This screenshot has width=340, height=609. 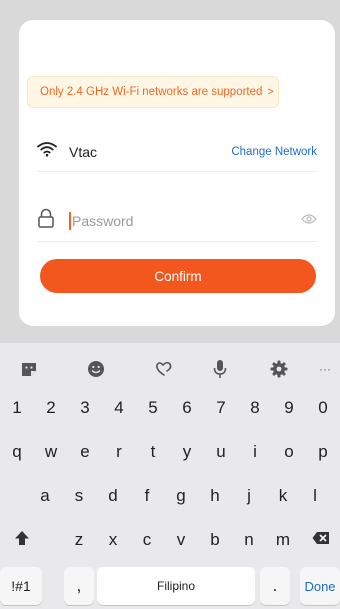 I want to click on more-icon: ···, so click(x=325, y=369).